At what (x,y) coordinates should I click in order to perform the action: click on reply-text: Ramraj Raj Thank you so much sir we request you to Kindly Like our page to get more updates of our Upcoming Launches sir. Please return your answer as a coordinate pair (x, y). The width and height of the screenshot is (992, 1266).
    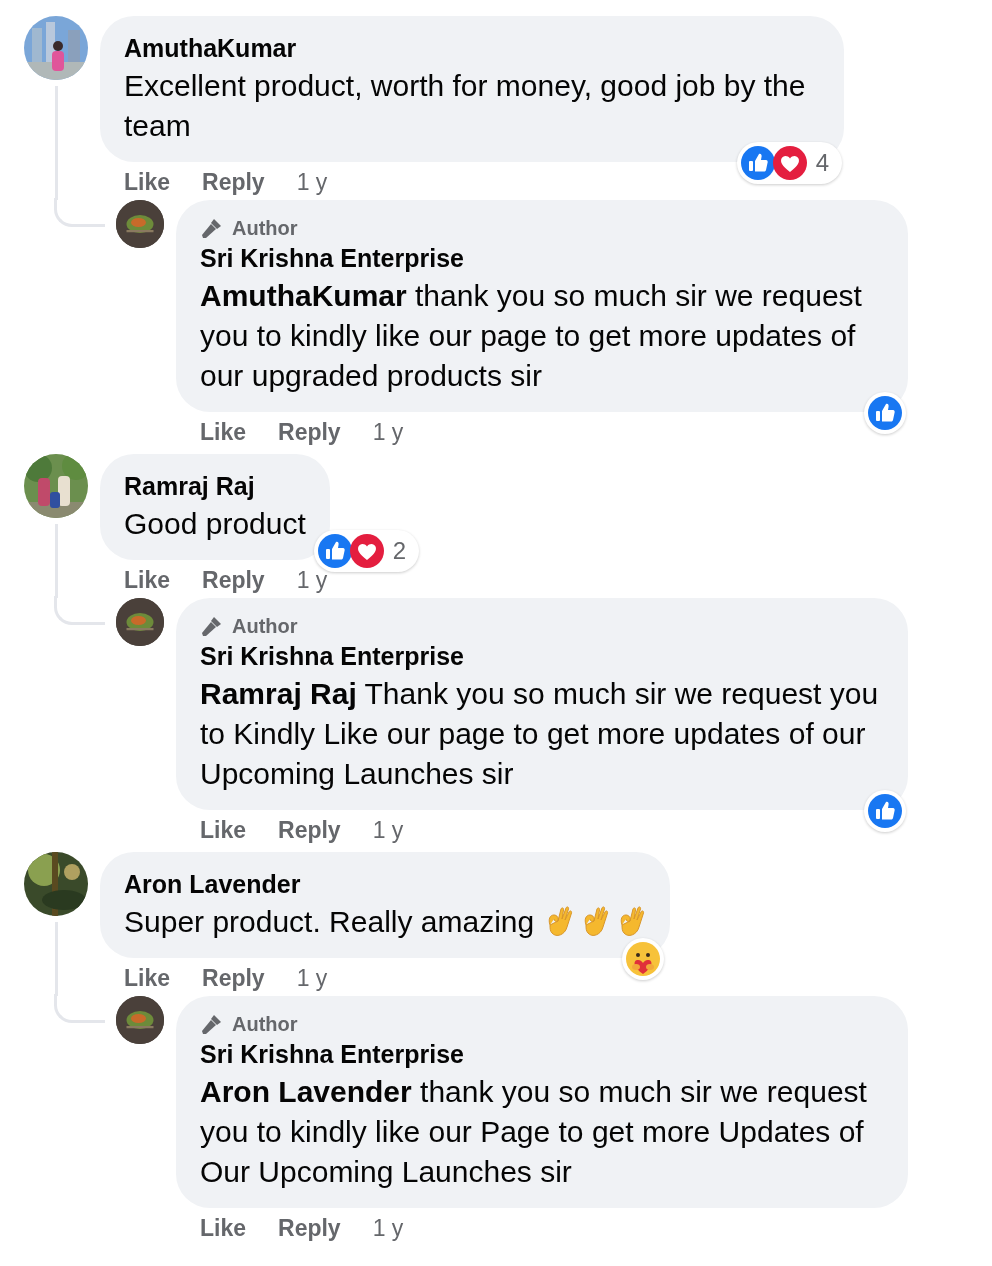
    Looking at the image, I should click on (540, 734).